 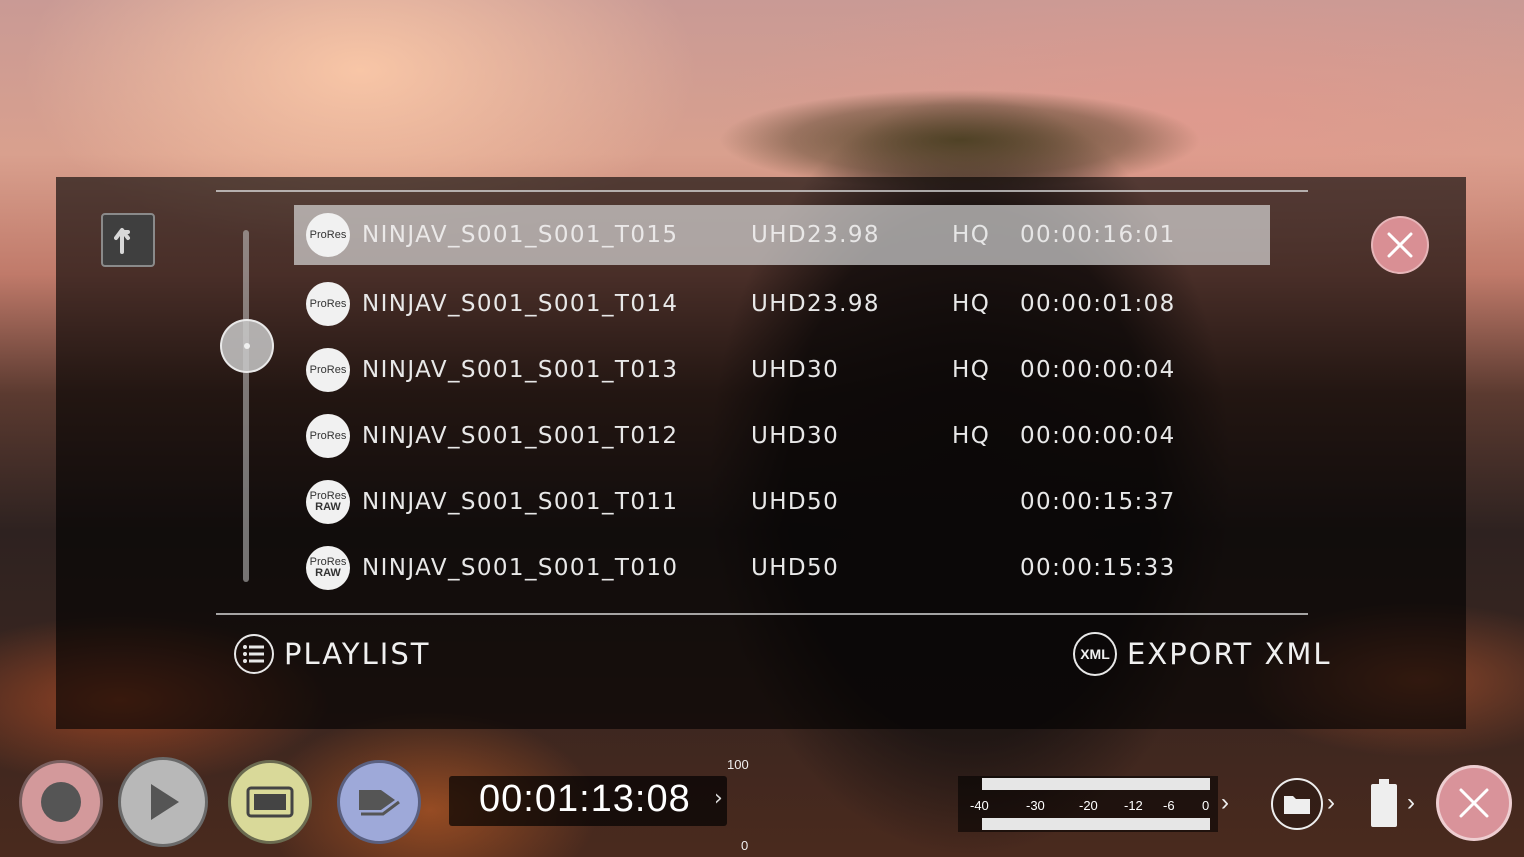 I want to click on tag-button, so click(x=379, y=802).